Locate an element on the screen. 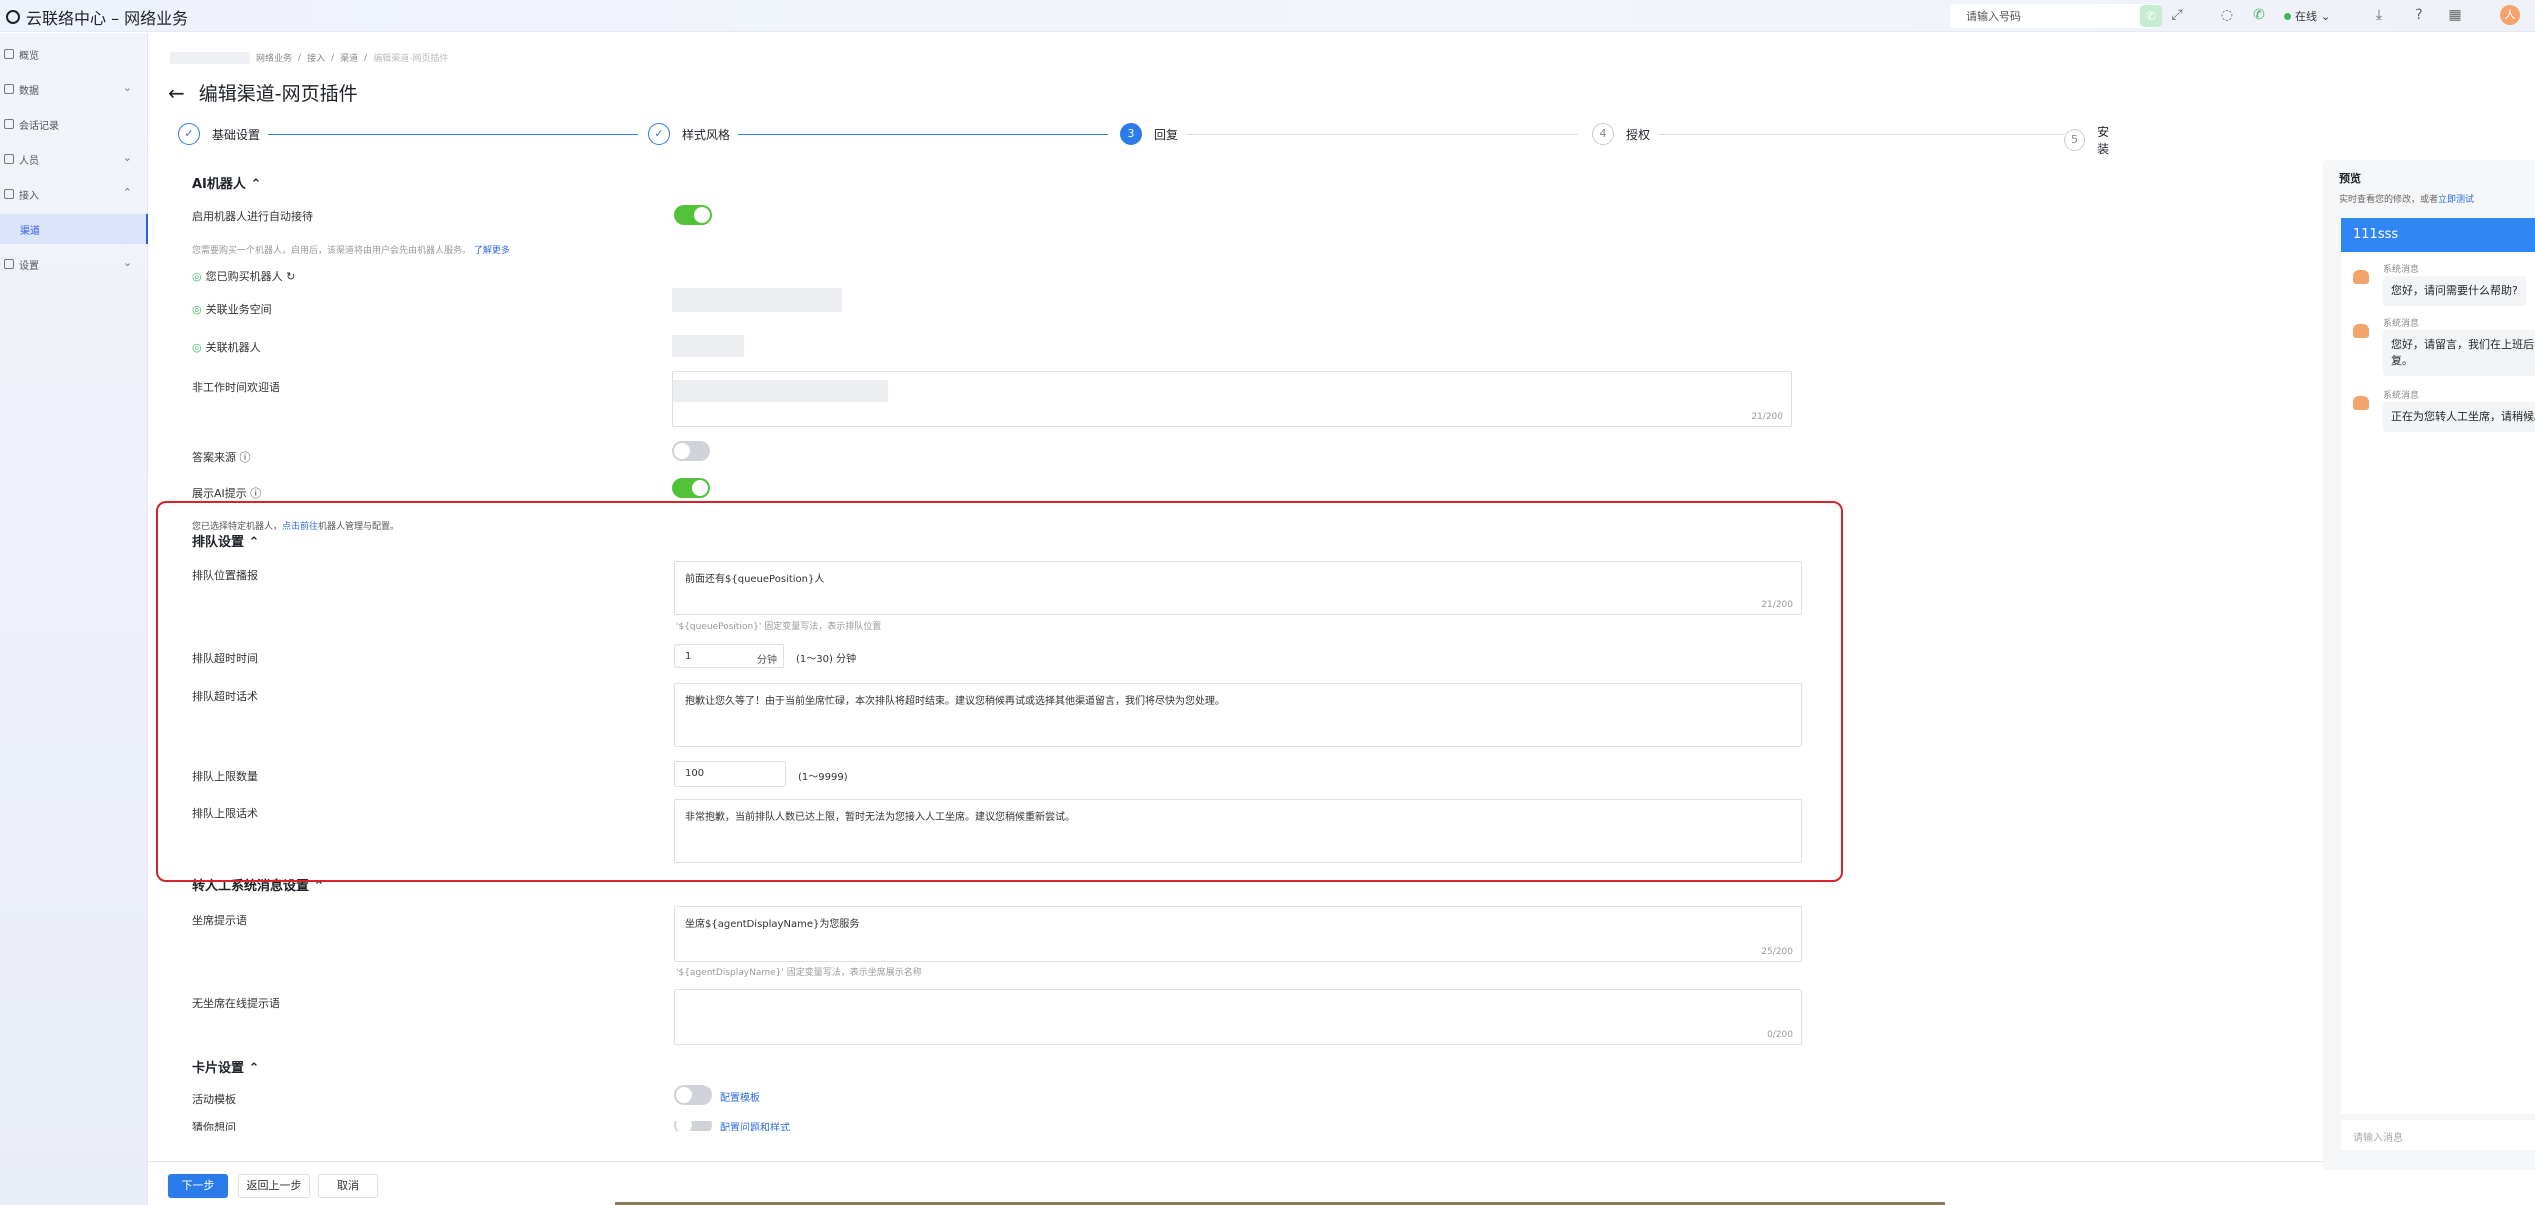  show-ai-toggle is located at coordinates (691, 488).